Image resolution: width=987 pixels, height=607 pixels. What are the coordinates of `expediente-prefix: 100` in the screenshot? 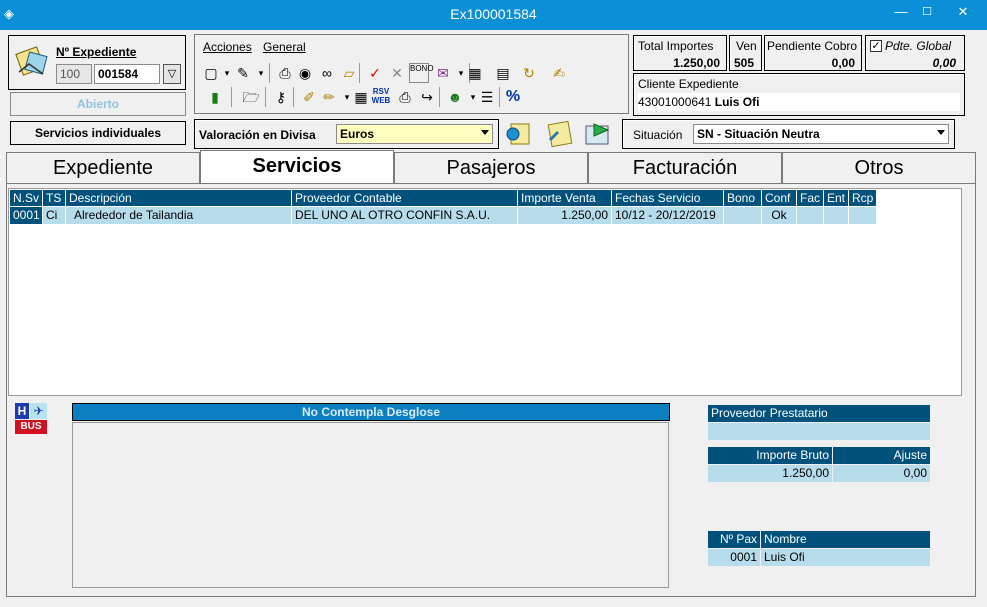 It's located at (74, 74).